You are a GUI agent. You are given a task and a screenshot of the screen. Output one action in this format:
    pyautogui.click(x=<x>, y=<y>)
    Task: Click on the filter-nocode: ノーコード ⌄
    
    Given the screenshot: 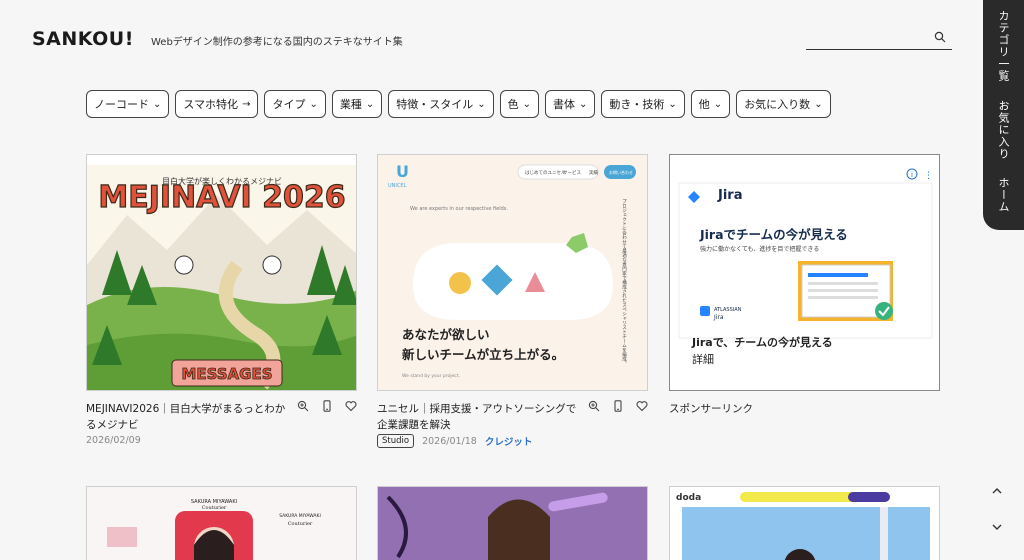 What is the action you would take?
    pyautogui.click(x=128, y=104)
    